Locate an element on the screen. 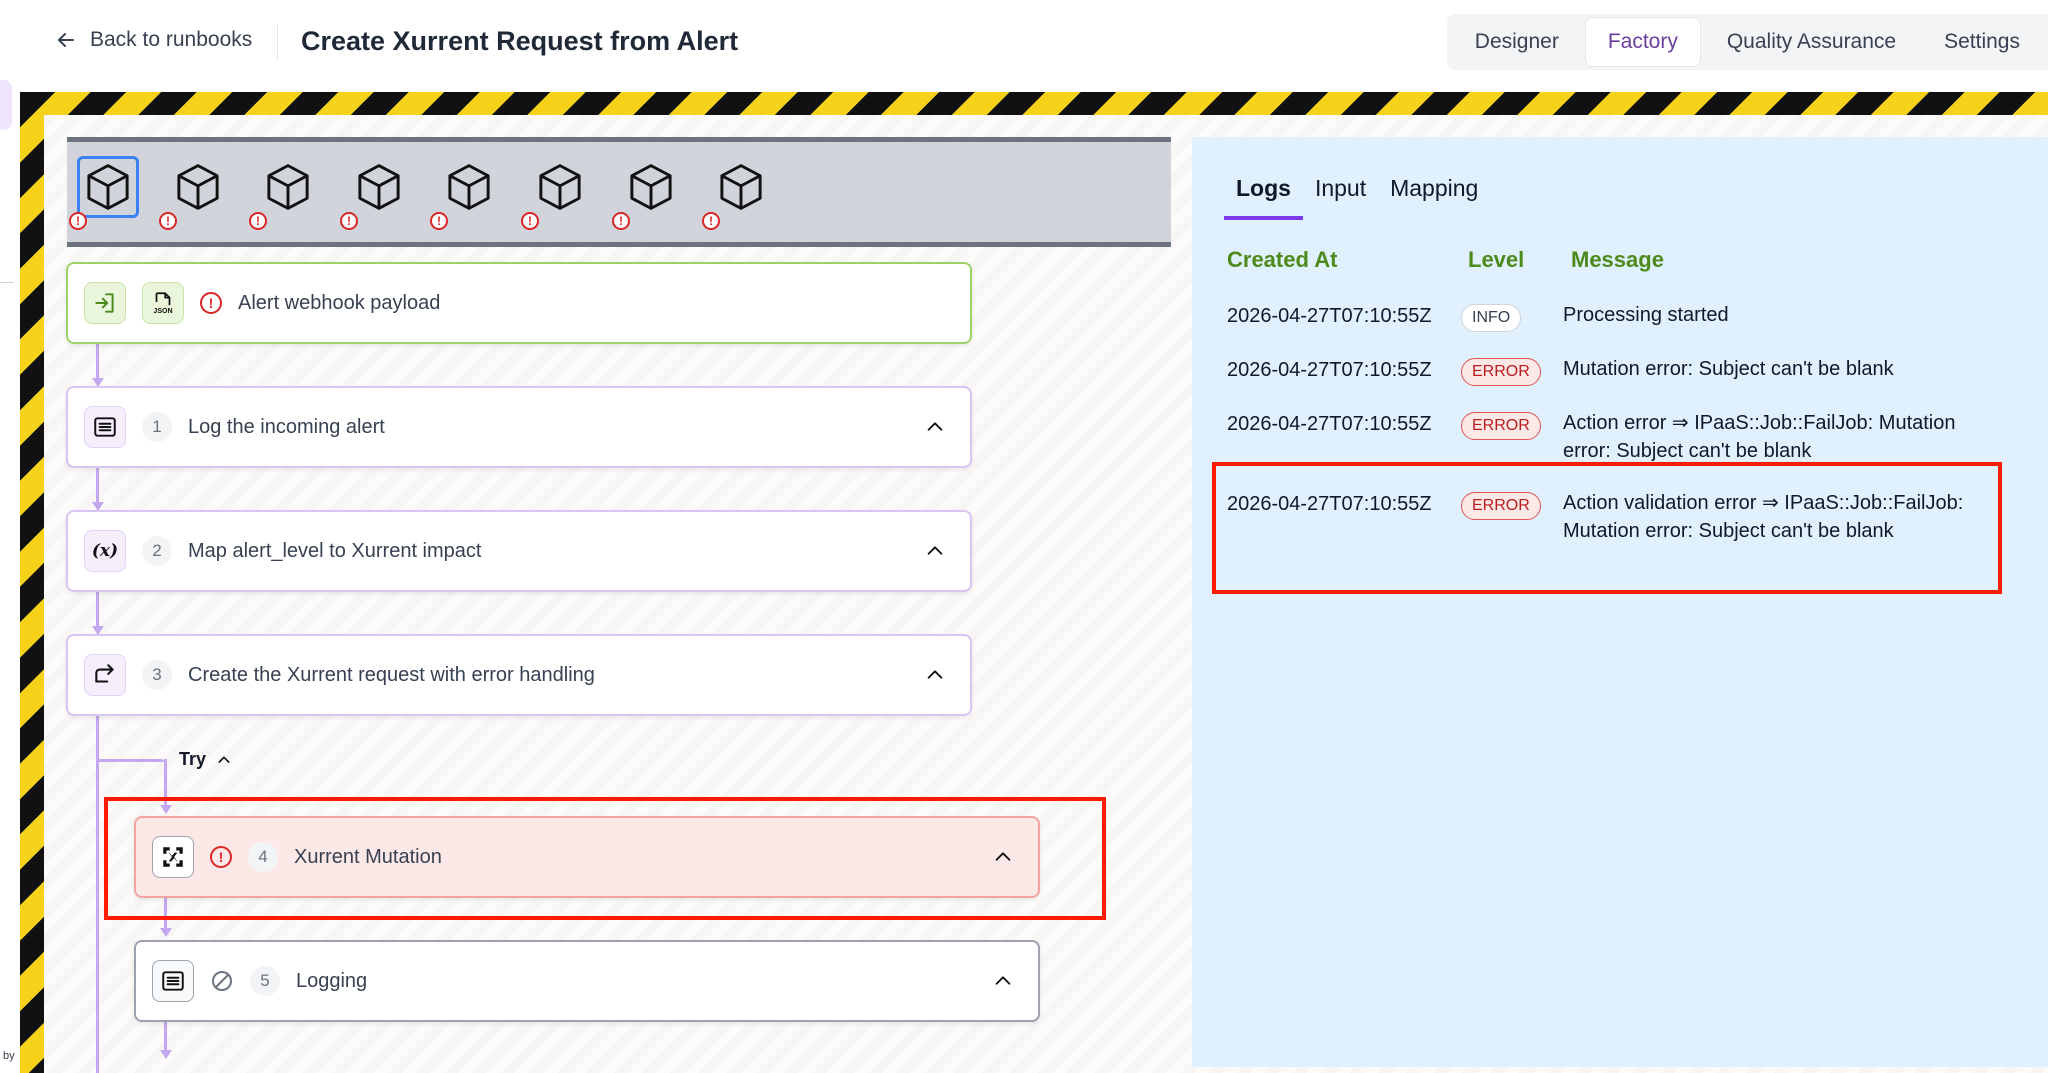  step-label: Logging is located at coordinates (332, 980).